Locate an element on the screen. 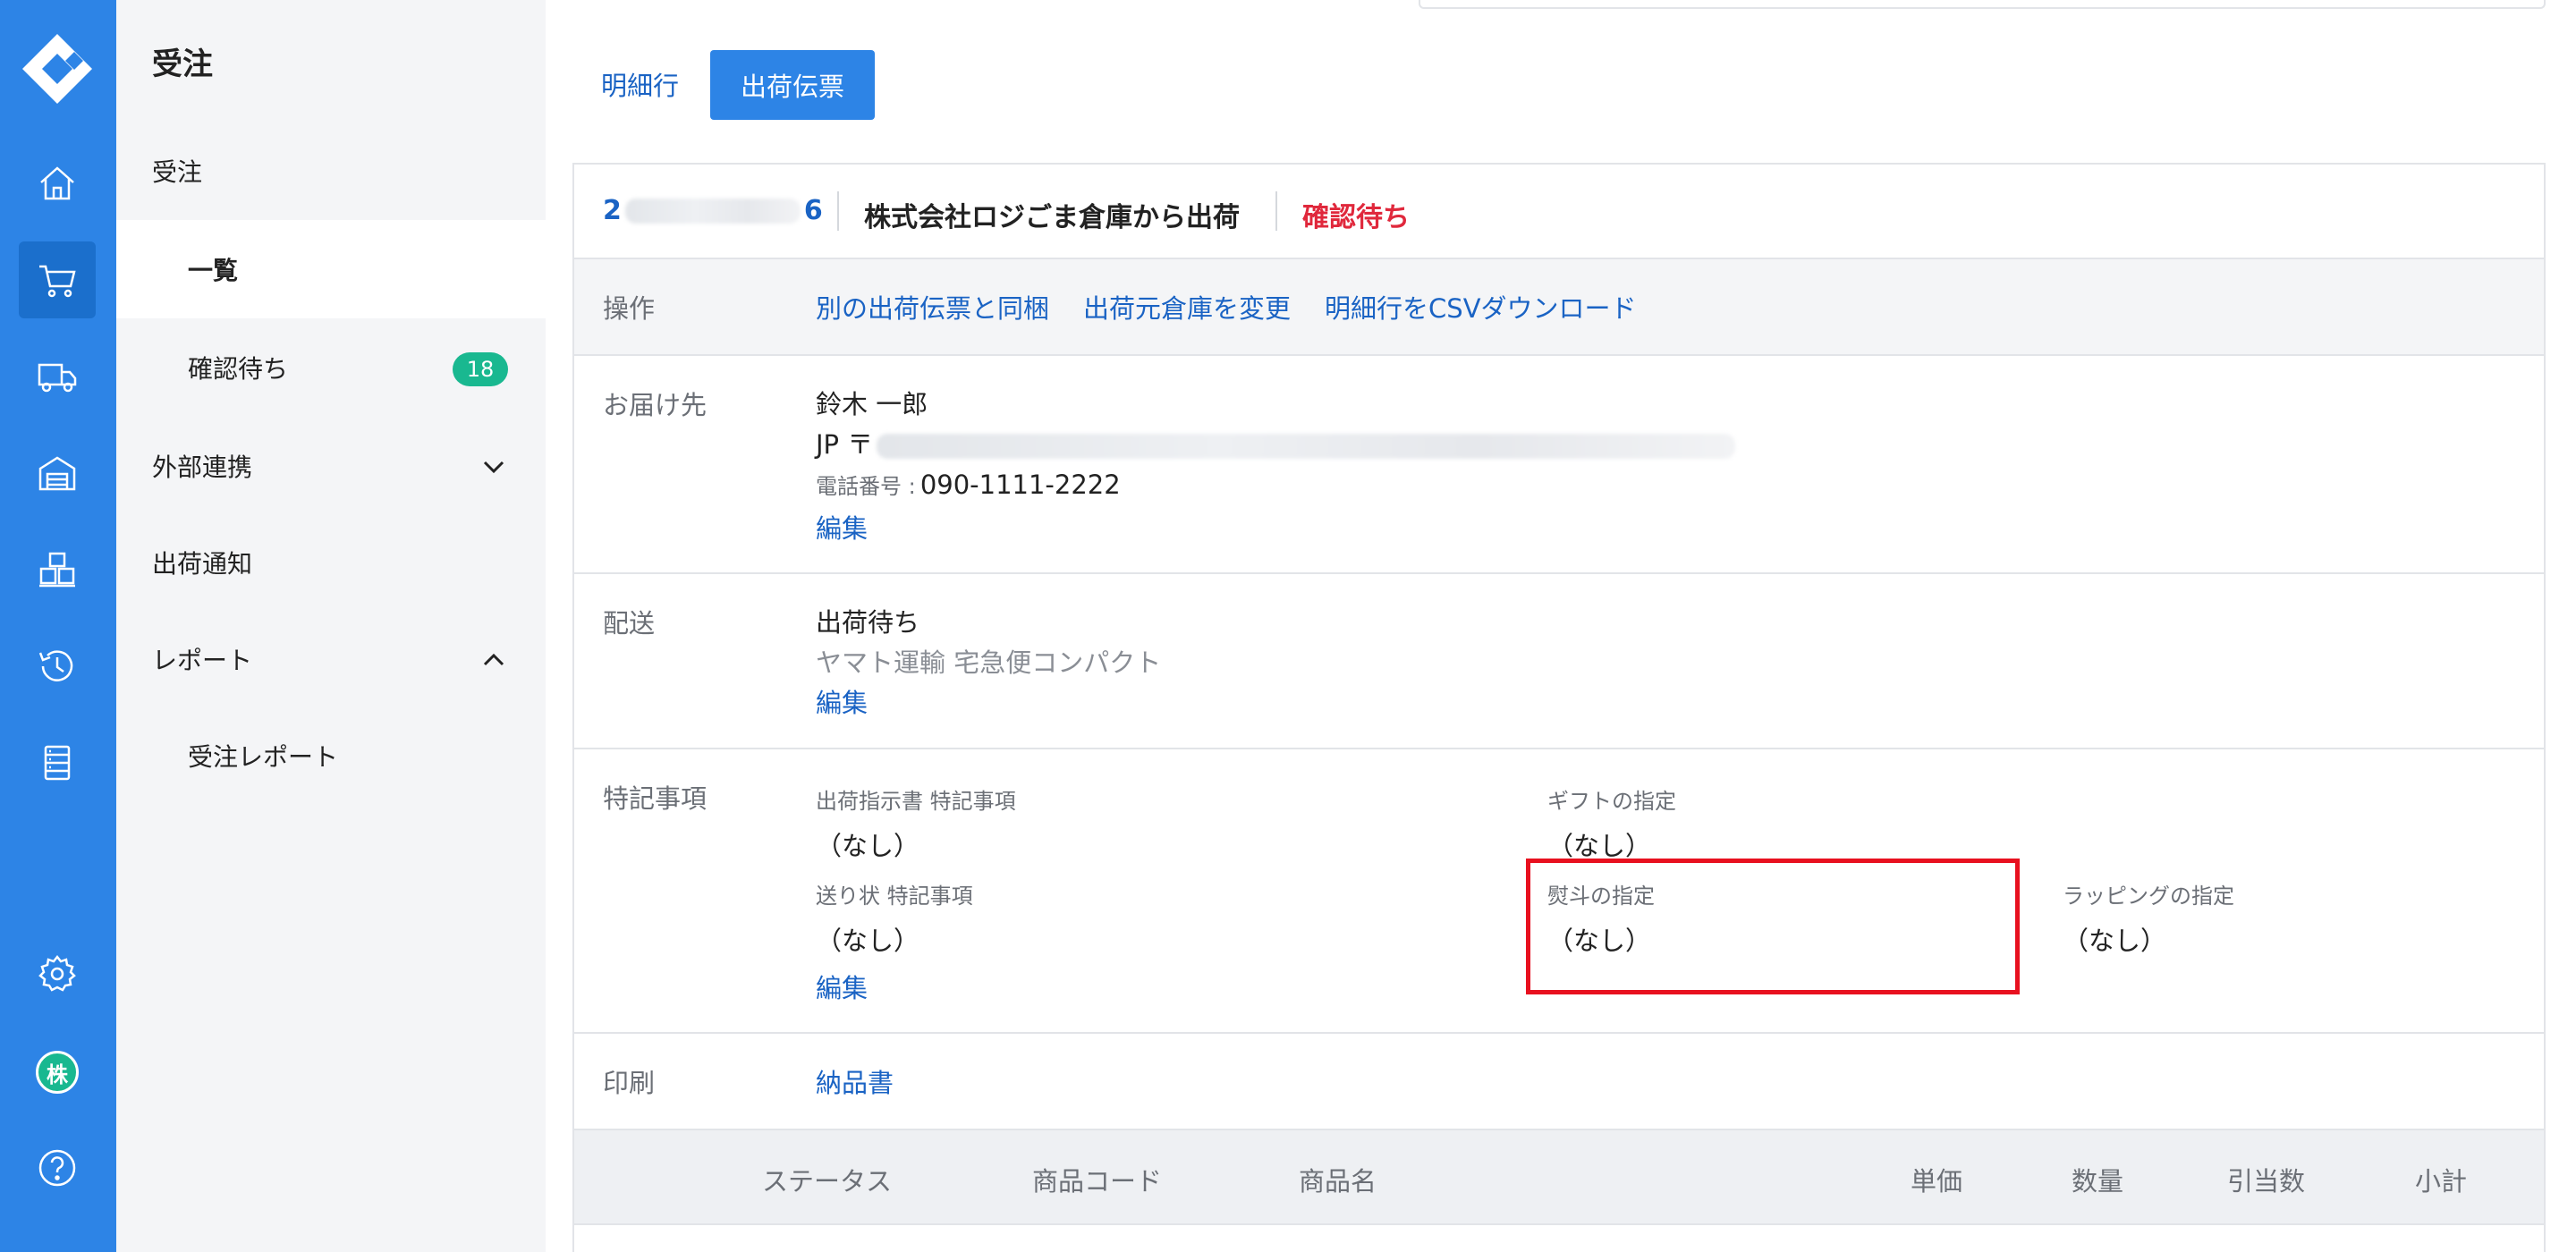 The image size is (2576, 1252). app-logo-icon is located at coordinates (57, 68).